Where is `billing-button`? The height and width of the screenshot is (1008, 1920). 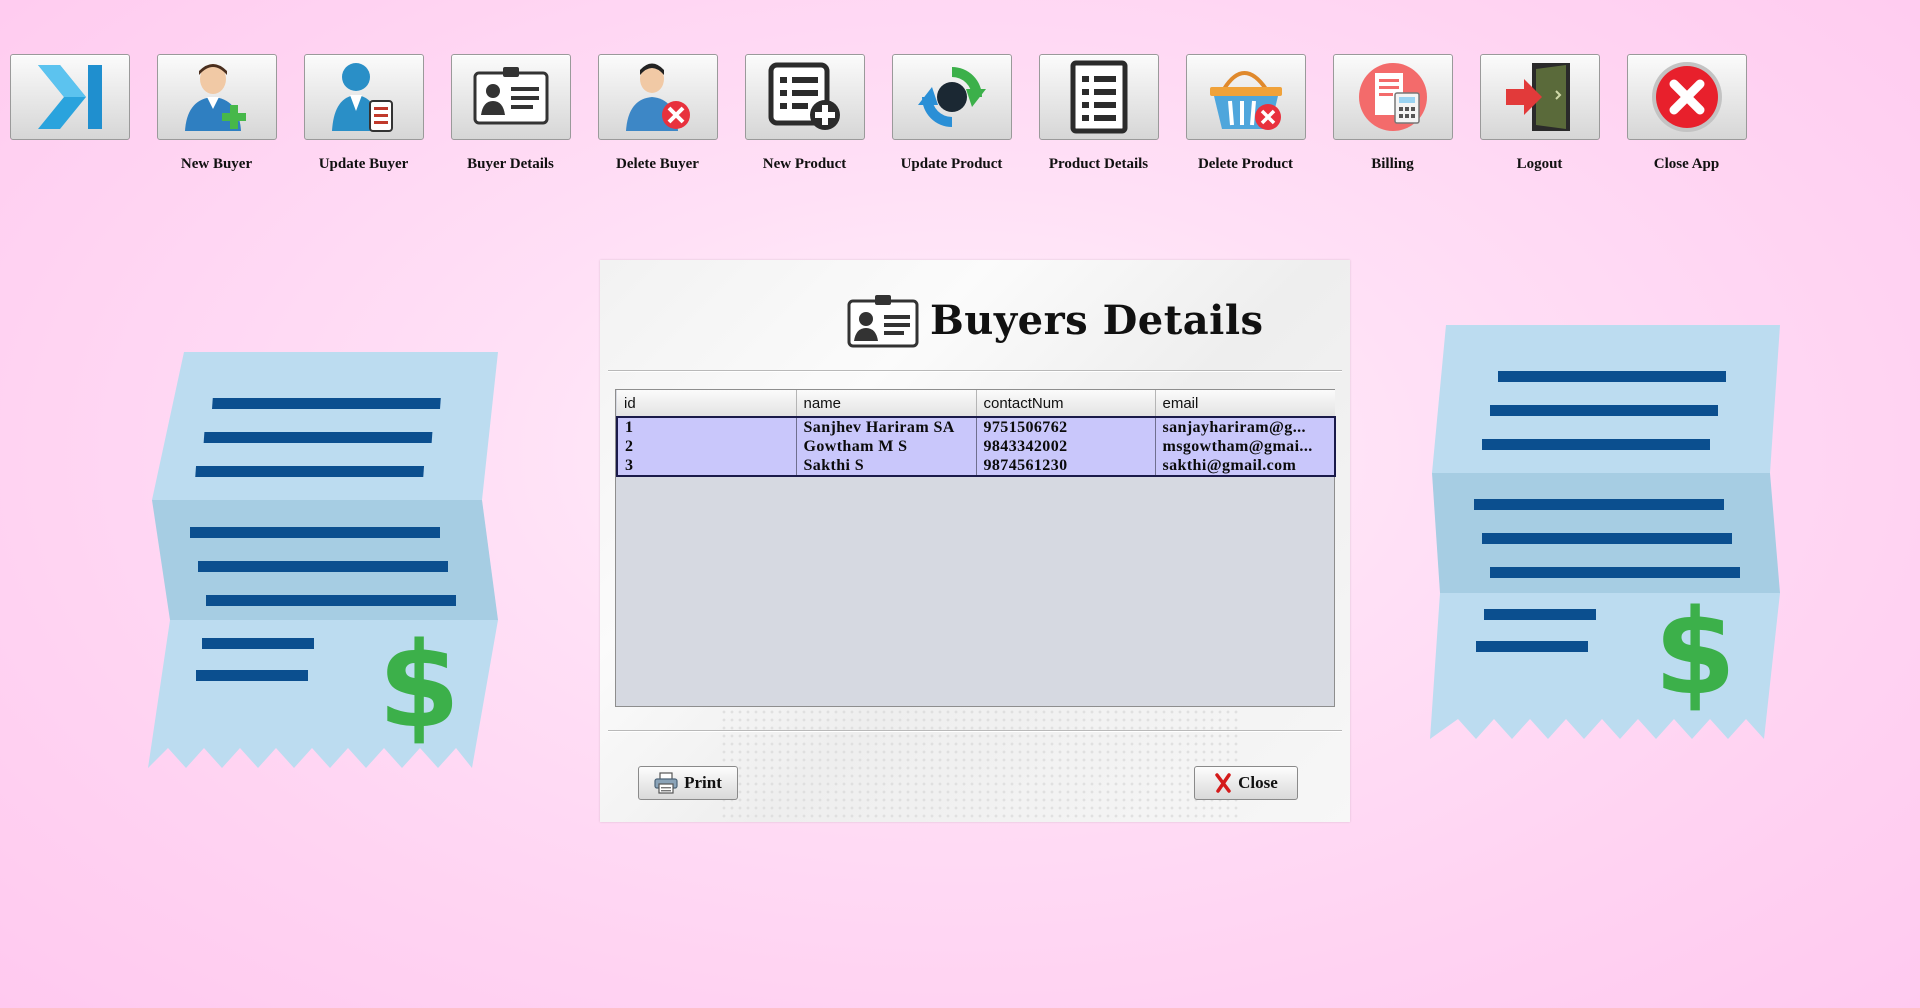 billing-button is located at coordinates (1393, 97).